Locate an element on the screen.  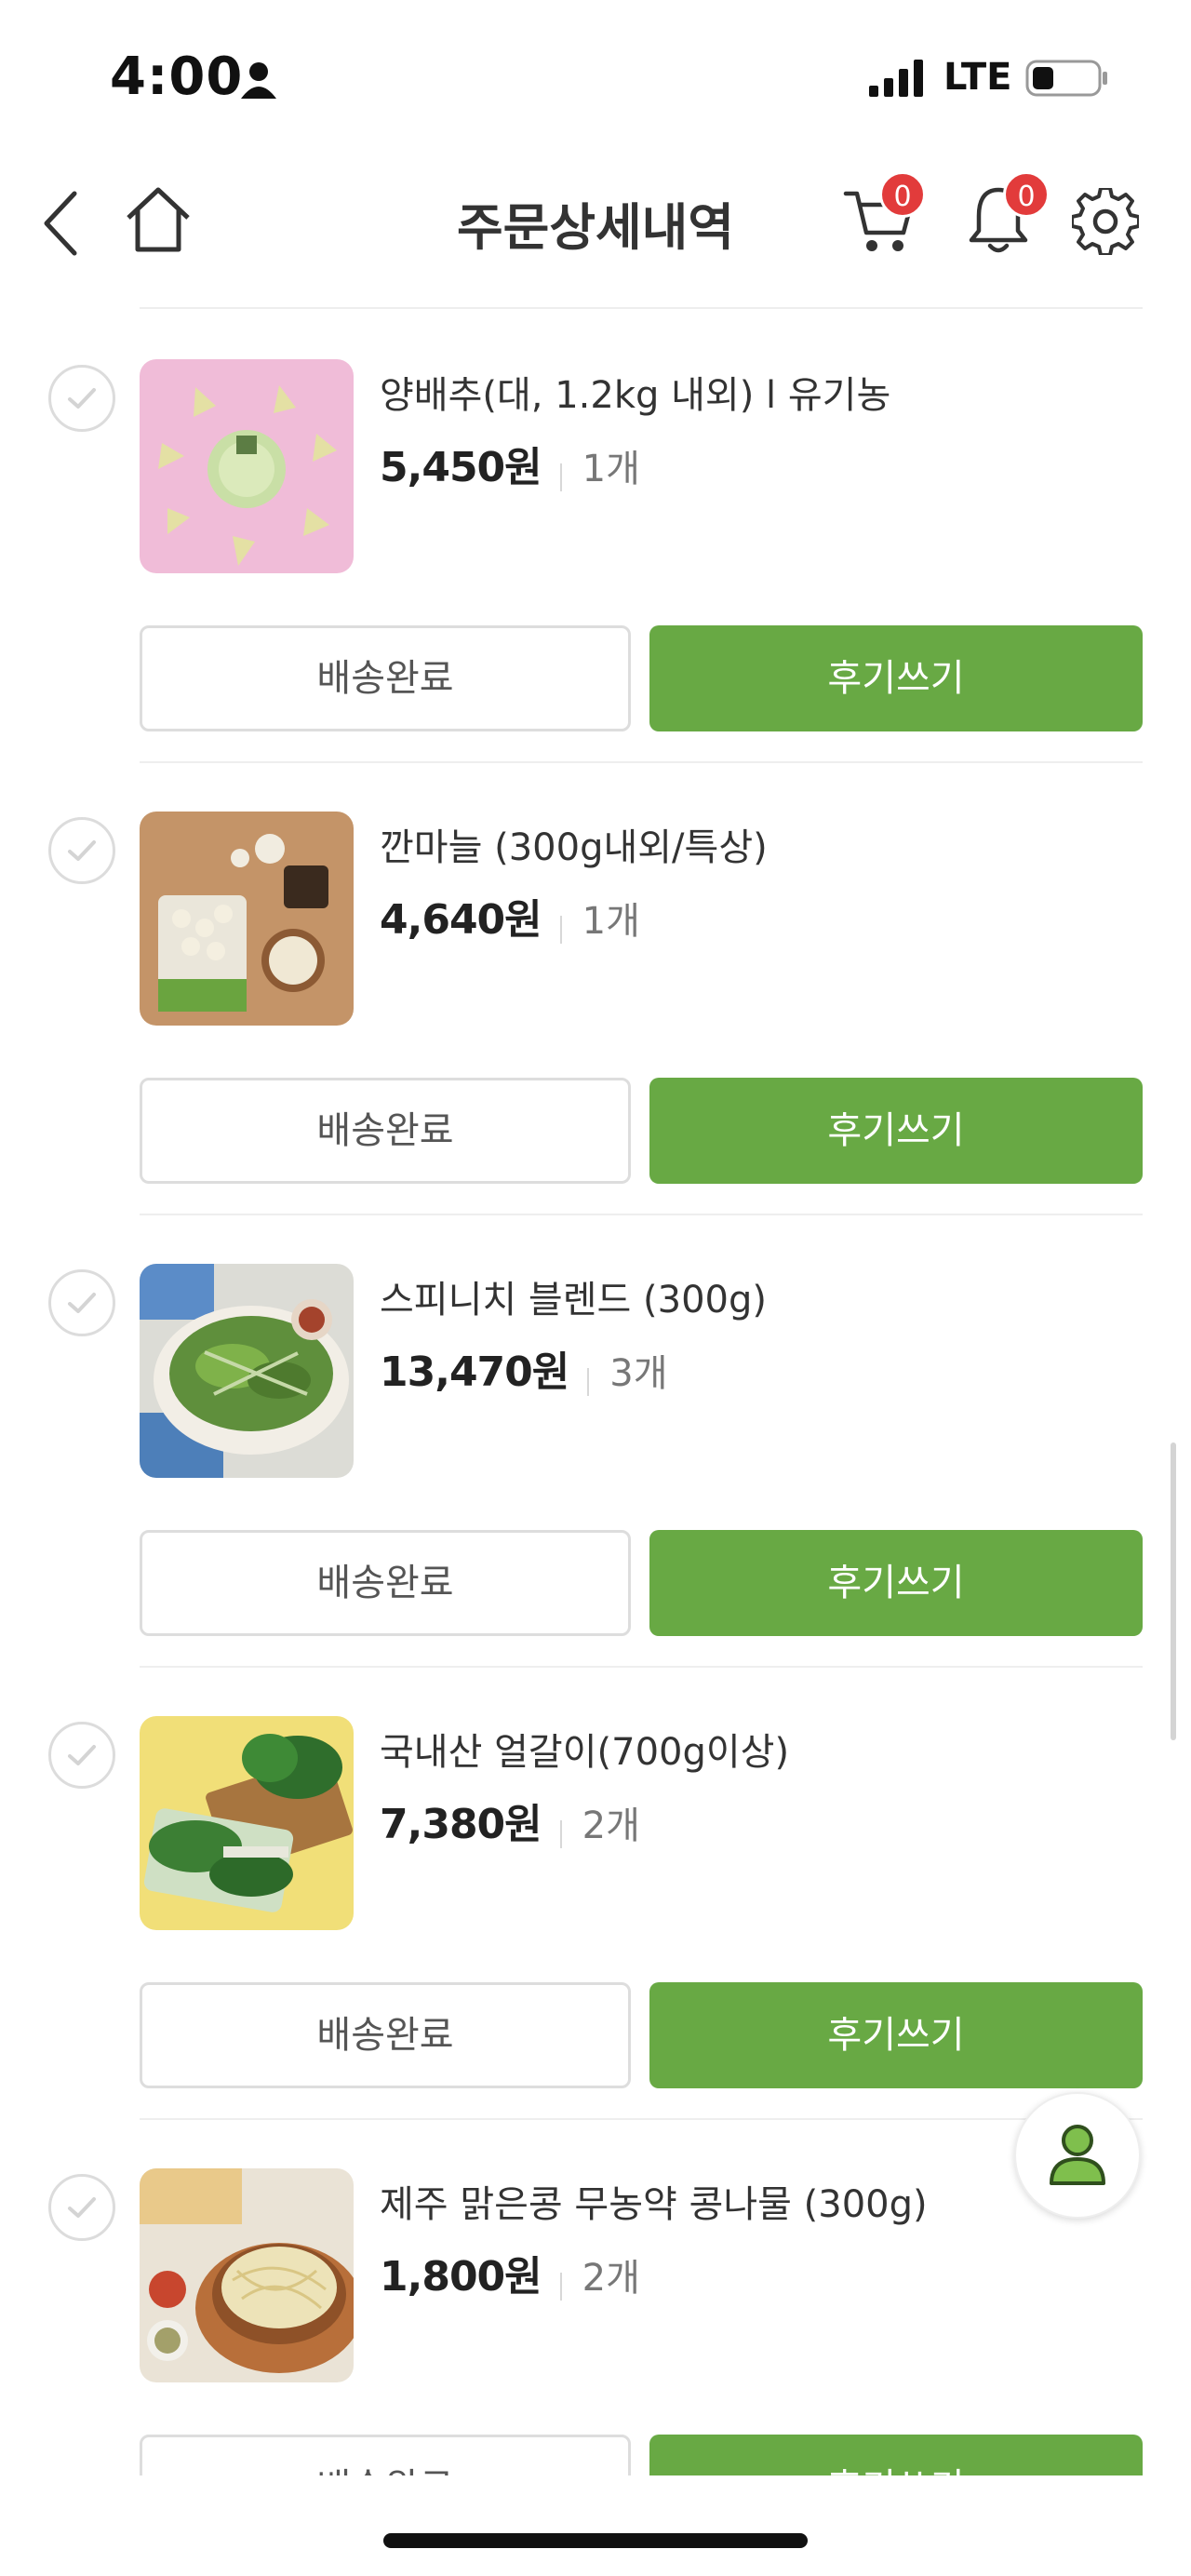
page-title: 주문상세내역 is located at coordinates (595, 227).